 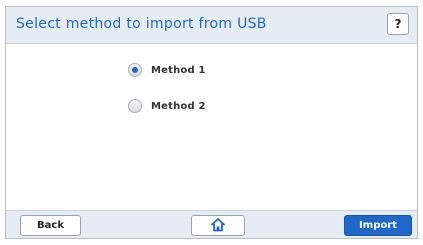 I want to click on footer-bar: Back Import, so click(x=211, y=224).